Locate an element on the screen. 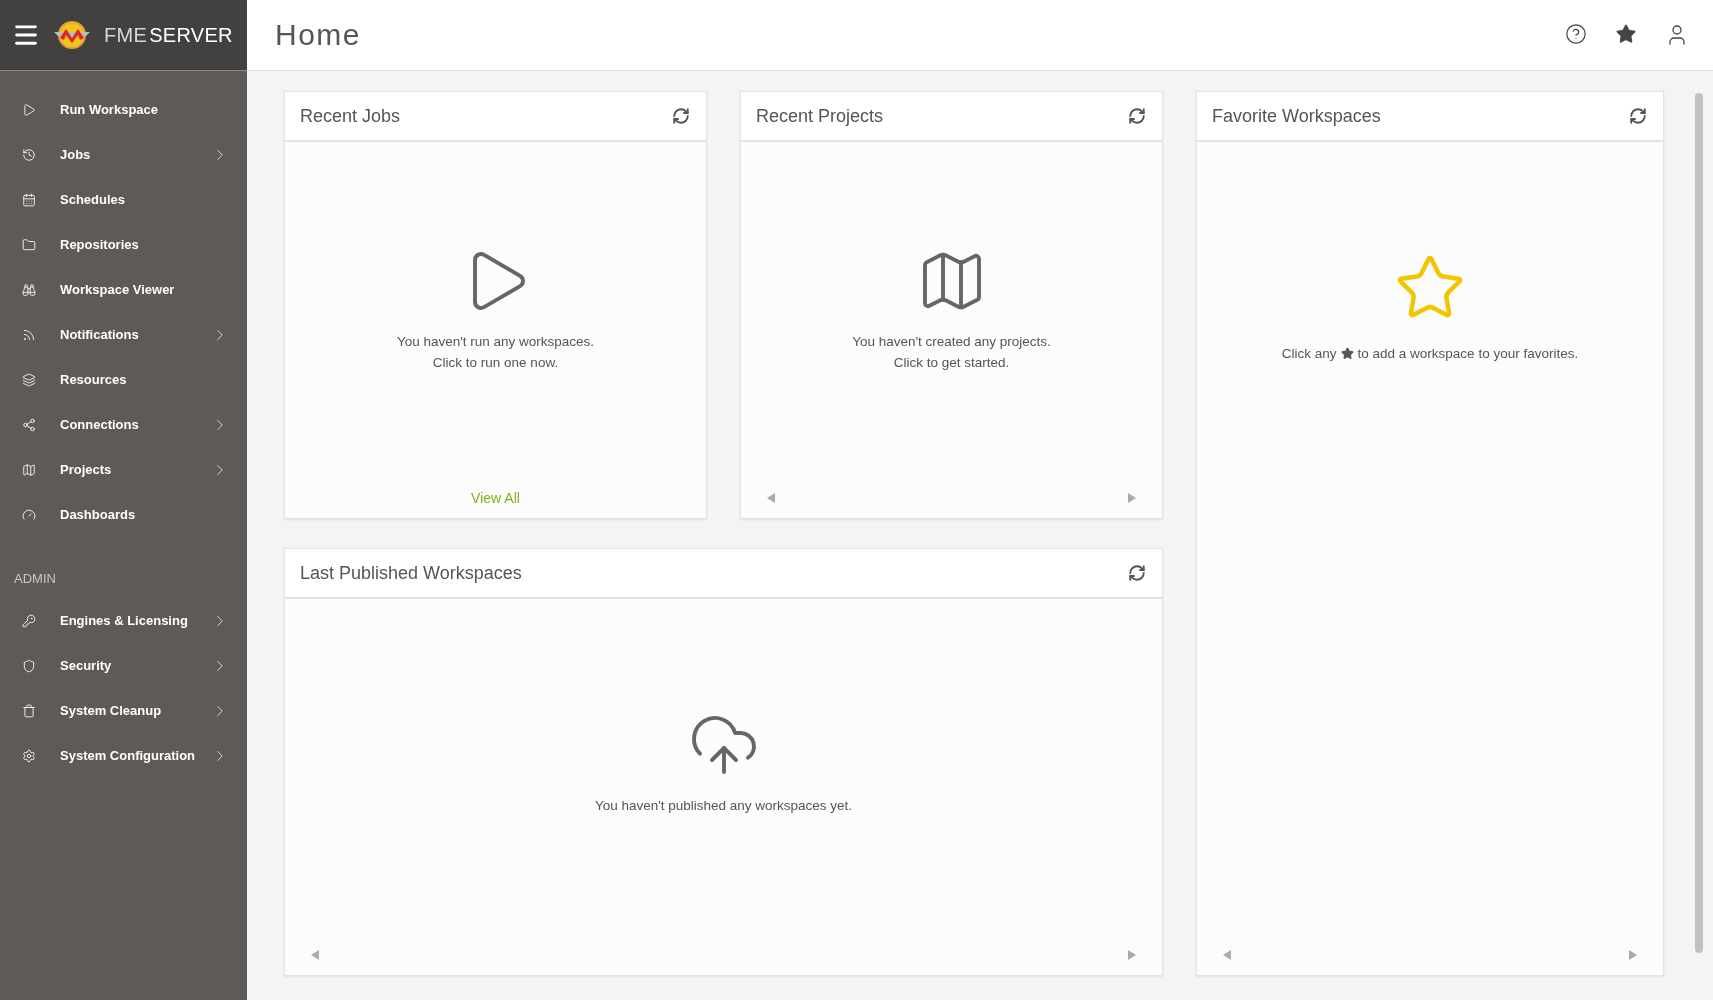 Image resolution: width=1713 pixels, height=1000 pixels. sidebar-item: System Cleanup is located at coordinates (123, 710).